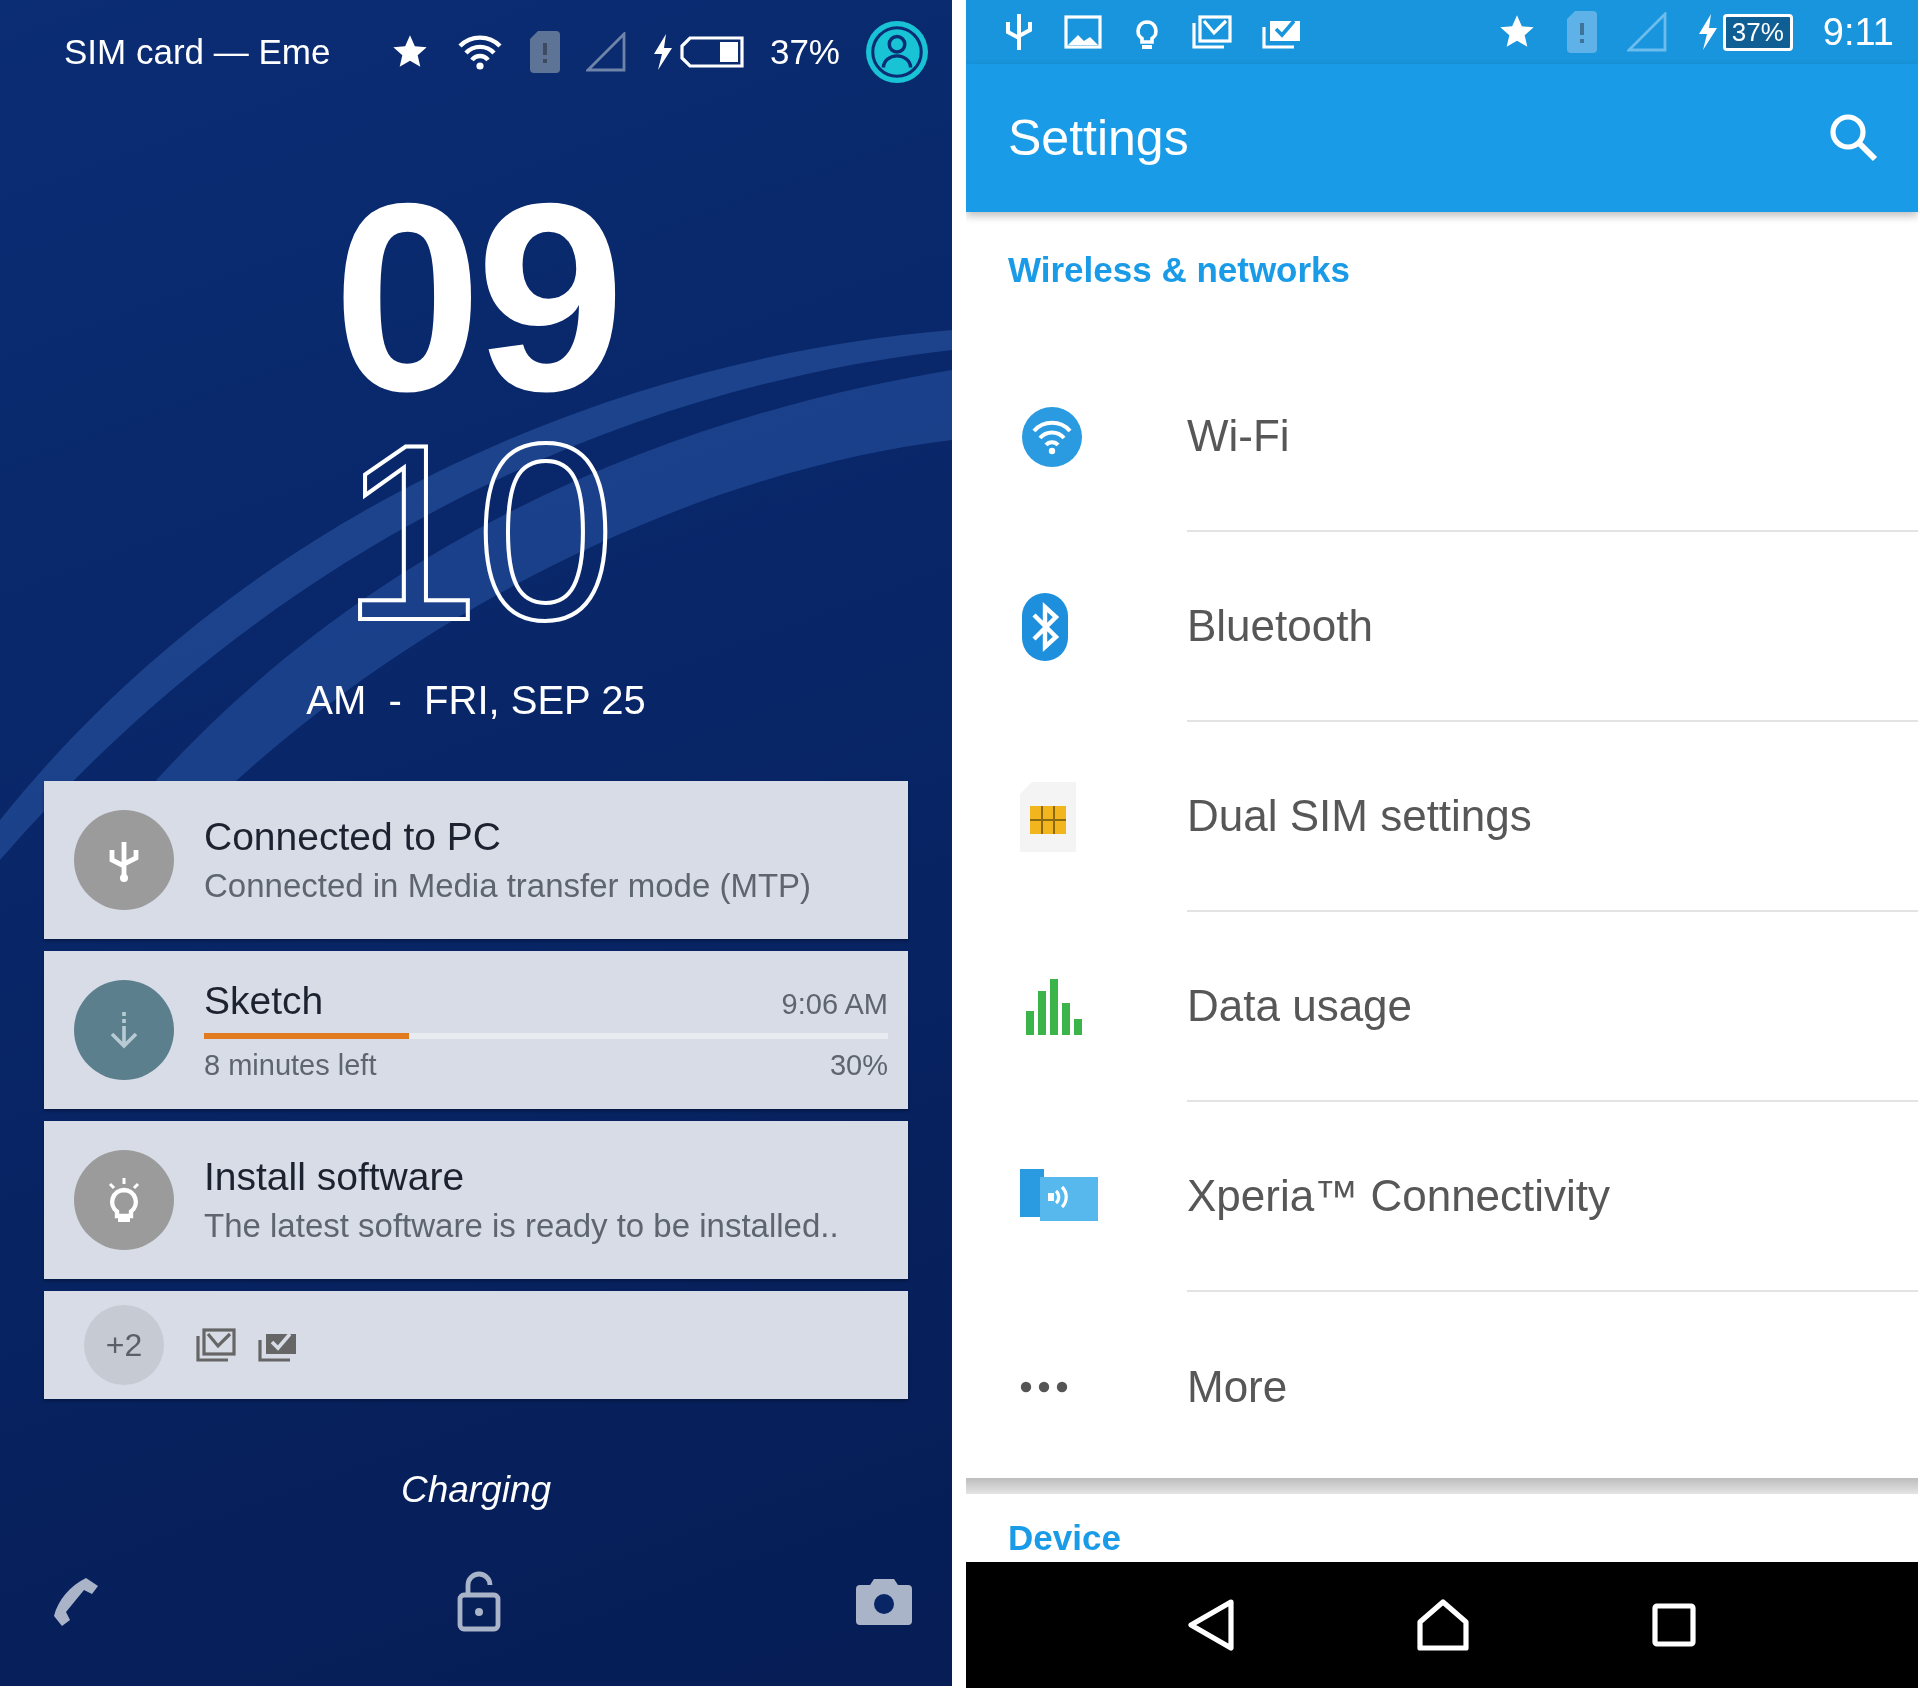 The width and height of the screenshot is (1920, 1688). I want to click on battery-icon, so click(711, 52).